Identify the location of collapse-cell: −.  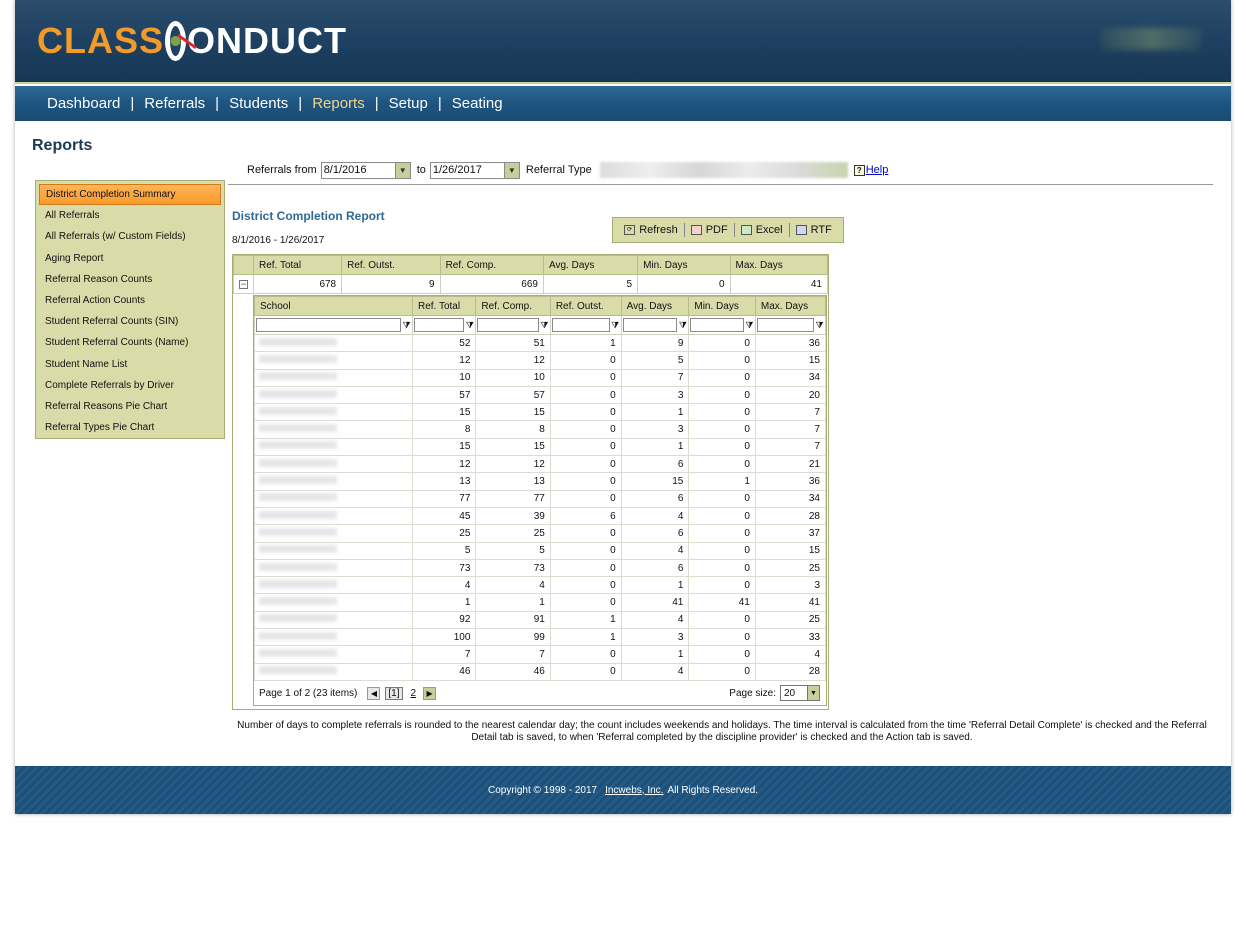
(243, 284).